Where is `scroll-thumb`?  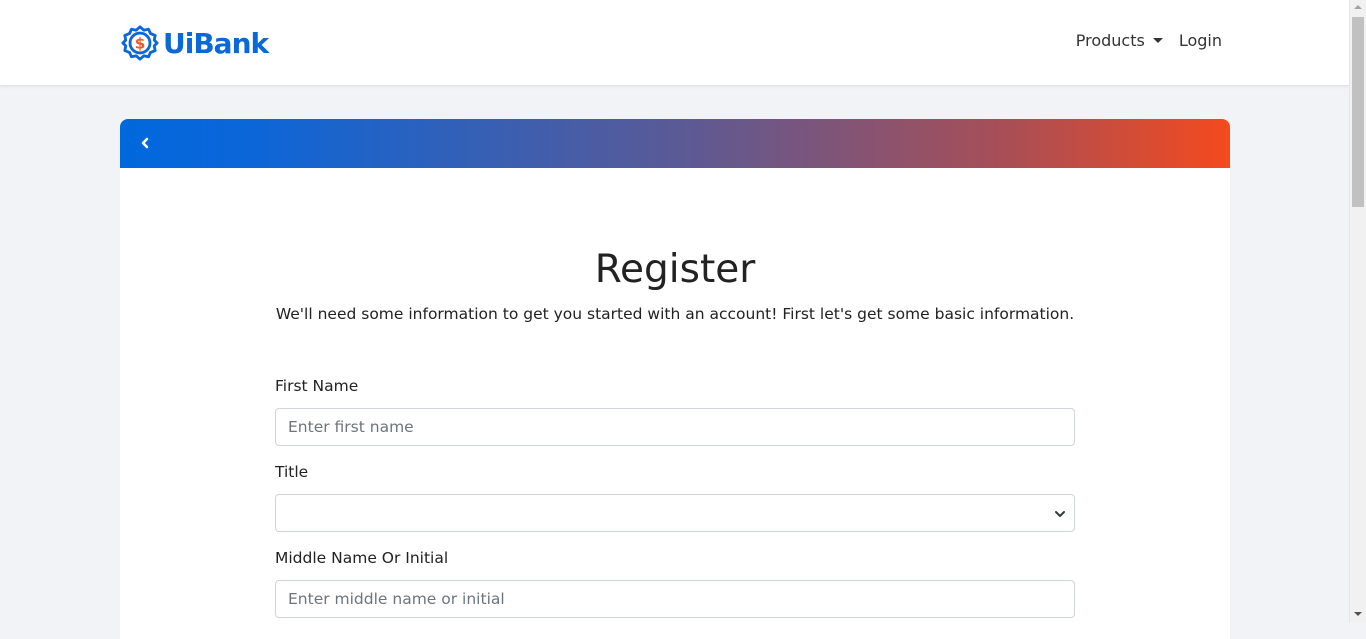
scroll-thumb is located at coordinates (1358, 112).